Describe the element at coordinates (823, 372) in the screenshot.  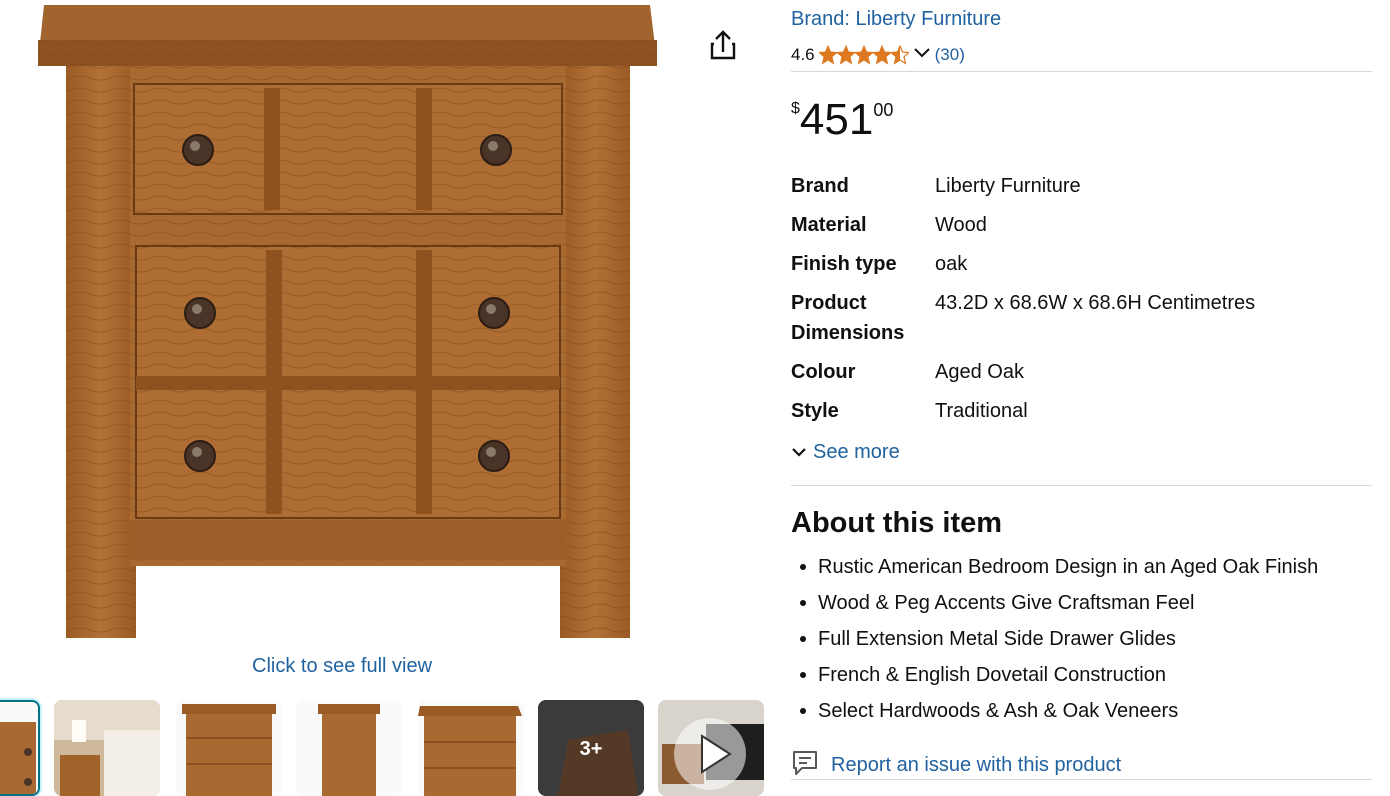
I see `spec-key: Colour` at that location.